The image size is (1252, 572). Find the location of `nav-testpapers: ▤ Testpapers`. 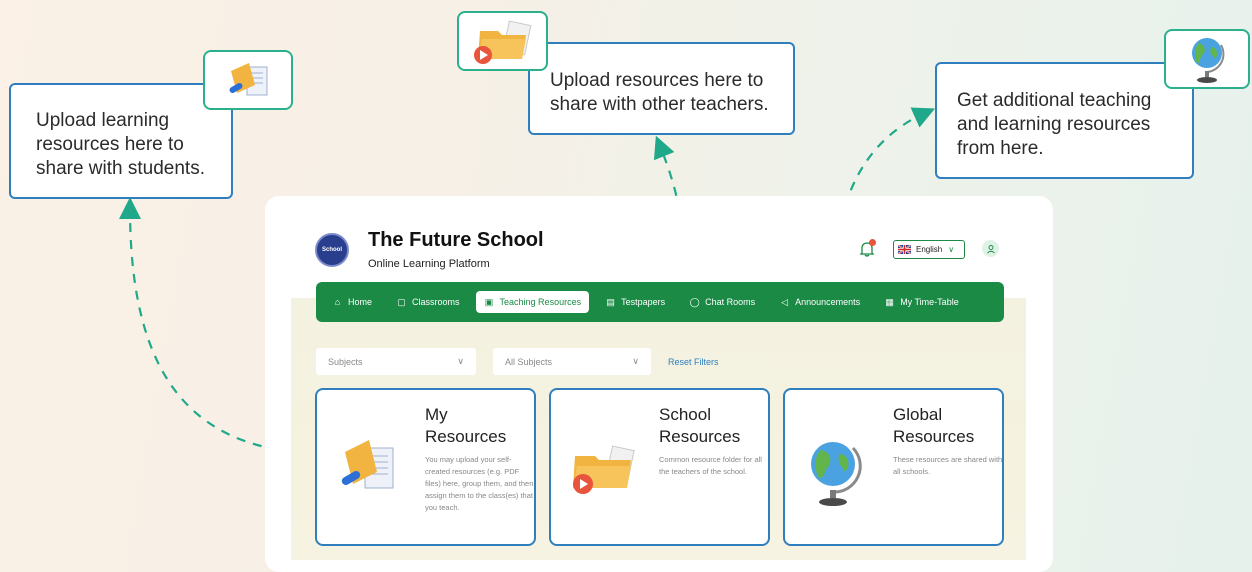

nav-testpapers: ▤ Testpapers is located at coordinates (635, 302).